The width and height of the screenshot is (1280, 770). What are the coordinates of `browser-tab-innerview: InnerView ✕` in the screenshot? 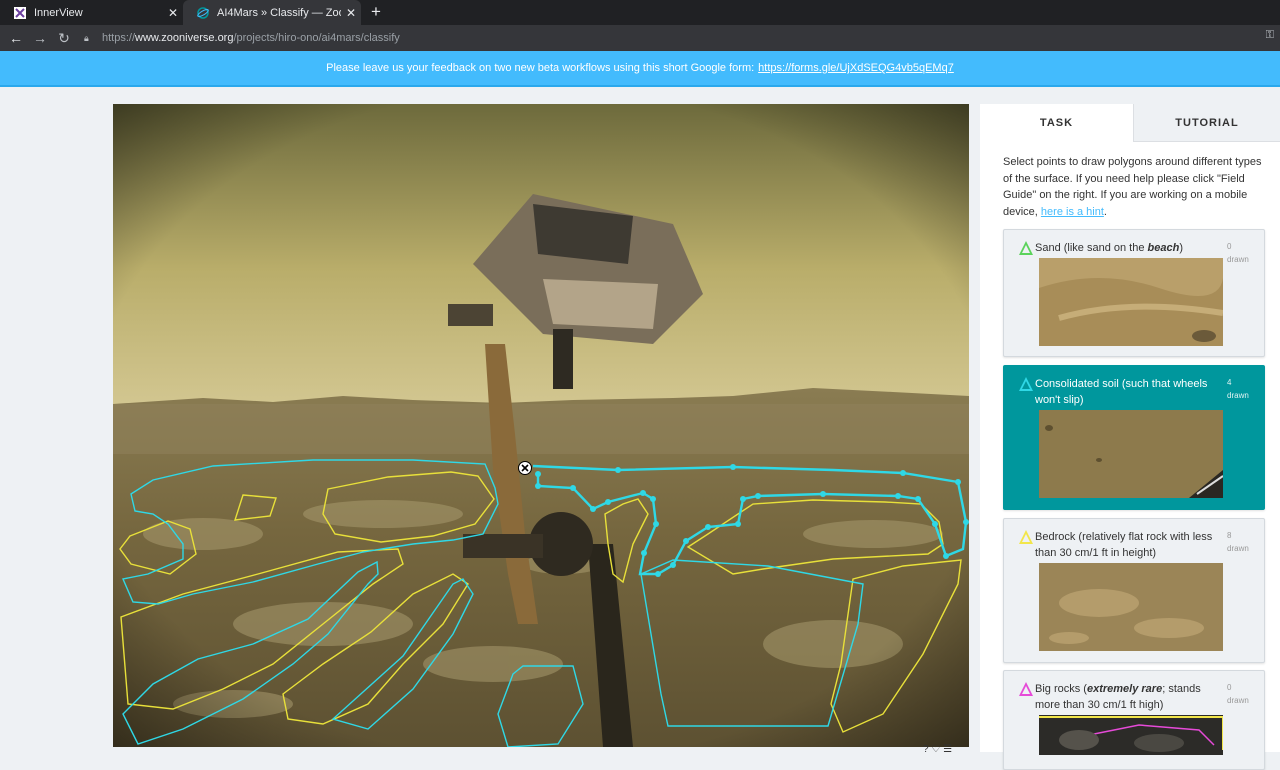 It's located at (91, 12).